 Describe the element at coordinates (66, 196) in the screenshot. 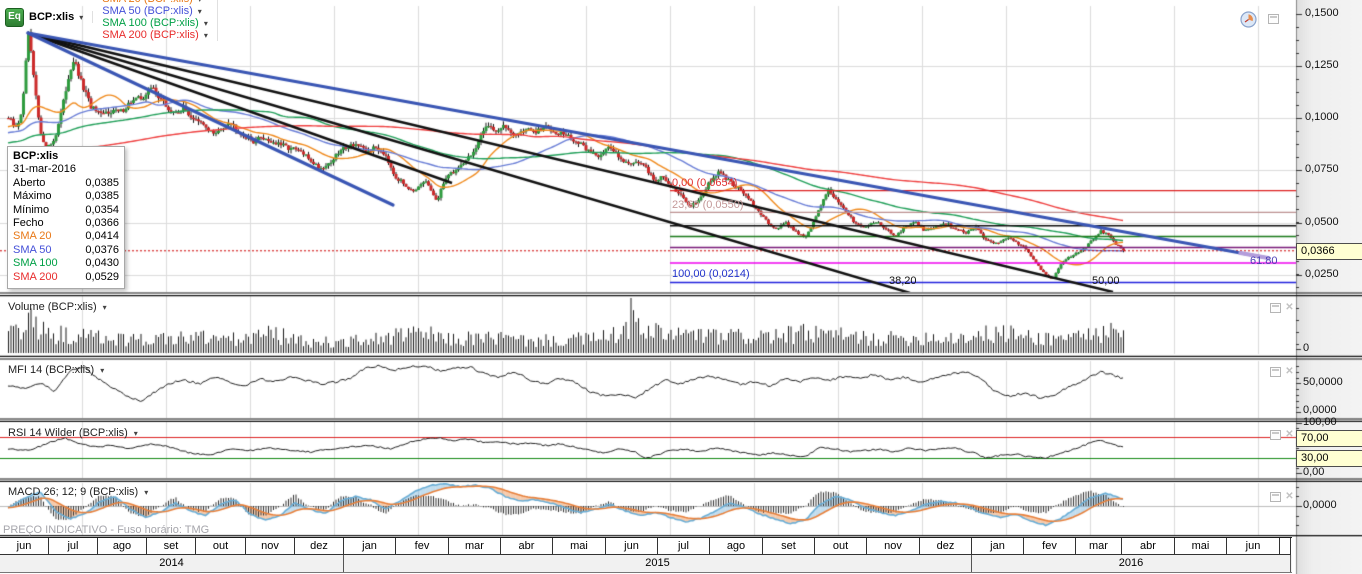

I see `tooltip-row: Máximo 0,0385` at that location.